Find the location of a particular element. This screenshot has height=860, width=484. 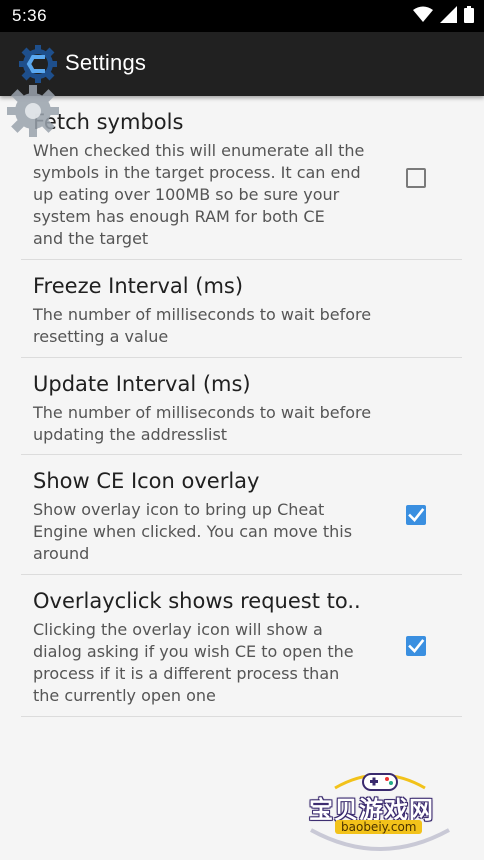

fetch-symbols-checkbox is located at coordinates (416, 178).